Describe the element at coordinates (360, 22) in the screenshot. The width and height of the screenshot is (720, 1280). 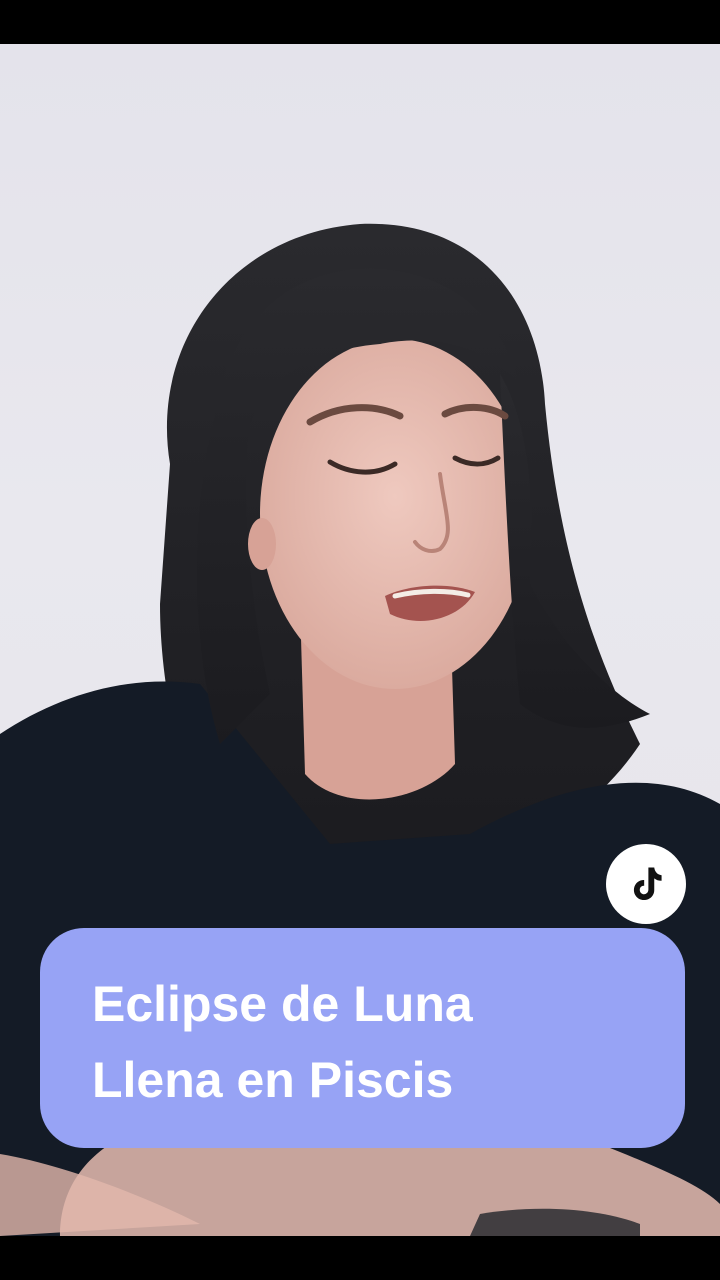
I see `letterbox-top` at that location.